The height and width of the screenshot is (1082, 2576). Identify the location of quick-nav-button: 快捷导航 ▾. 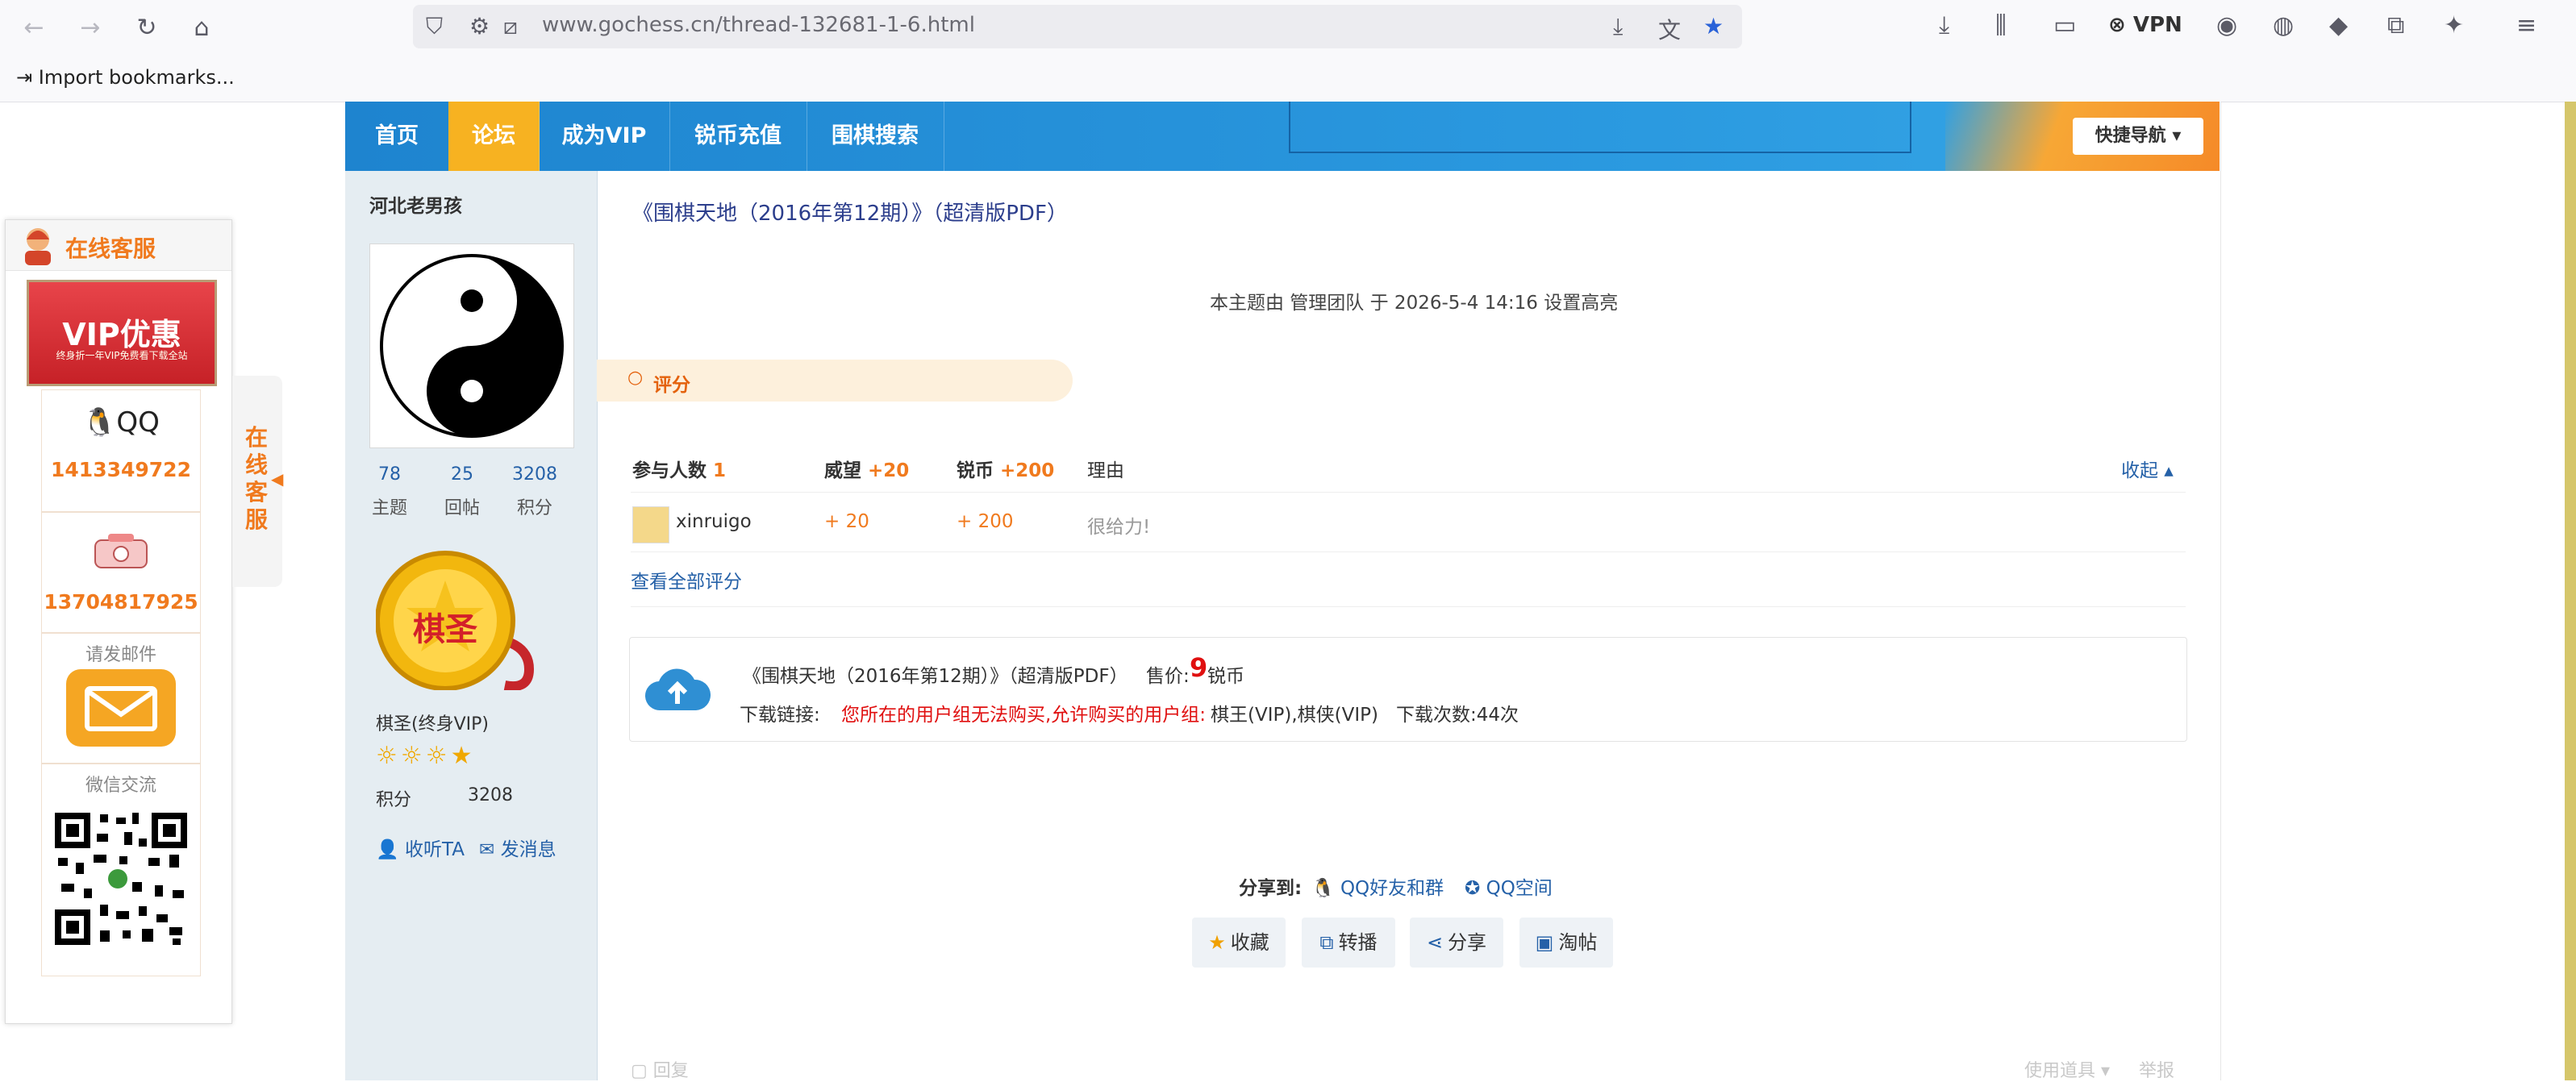
(2138, 136).